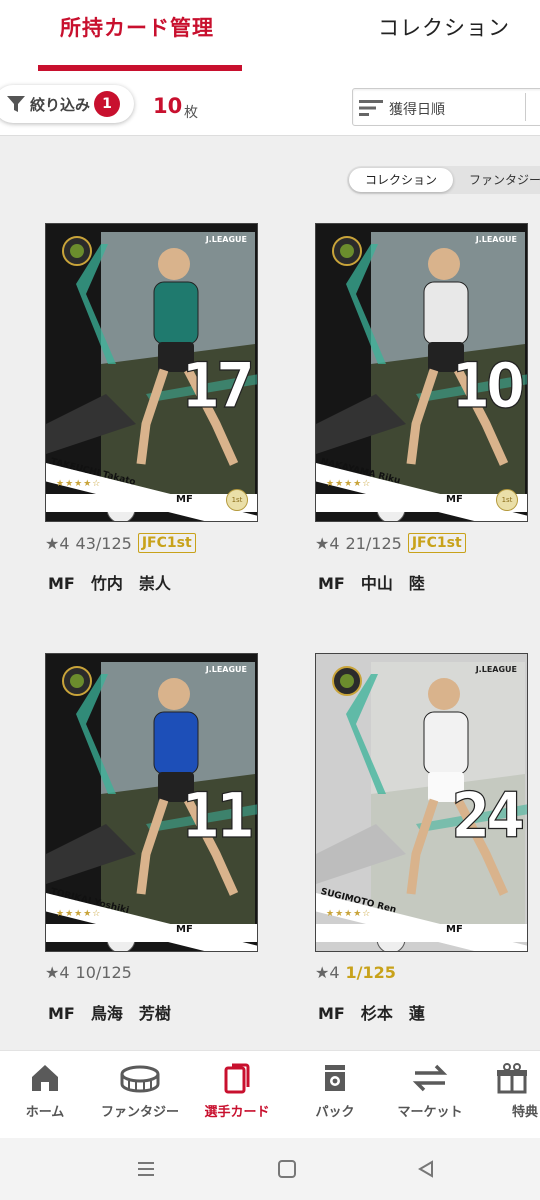 The height and width of the screenshot is (1200, 540). Describe the element at coordinates (139, 1112) in the screenshot. I see `nav-label: ファンタジー` at that location.